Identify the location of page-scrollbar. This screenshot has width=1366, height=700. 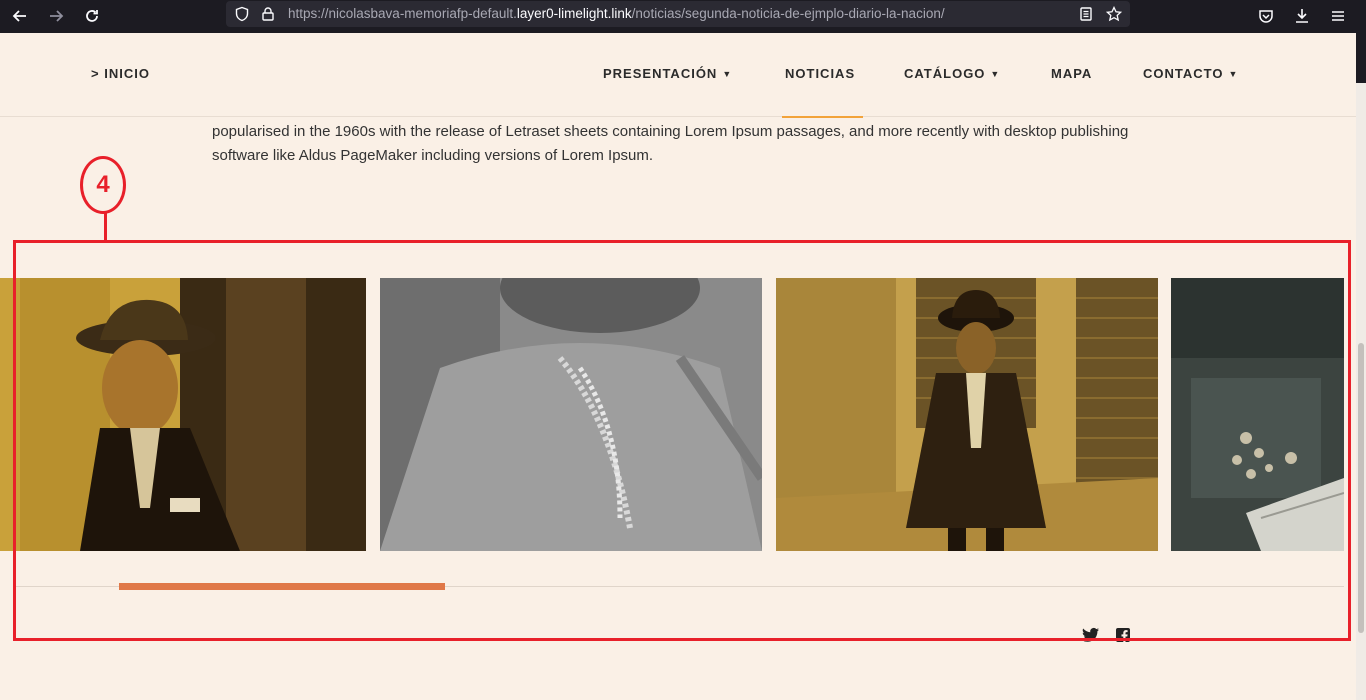
(1361, 366).